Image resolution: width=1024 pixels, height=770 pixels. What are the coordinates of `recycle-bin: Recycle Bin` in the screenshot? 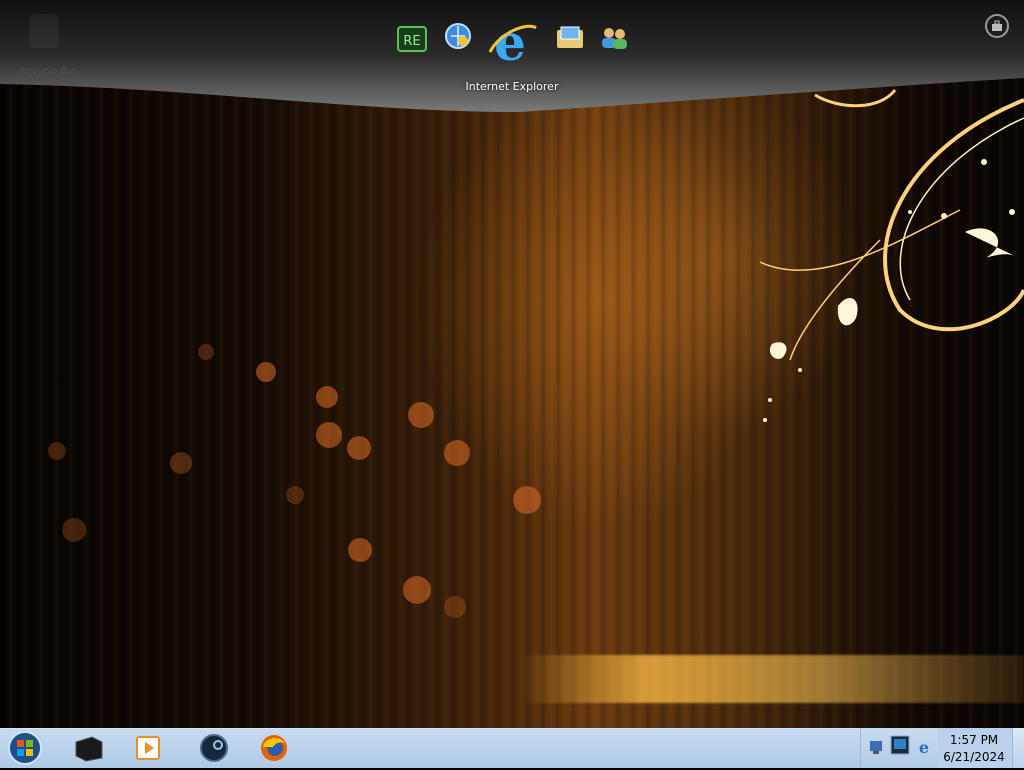 It's located at (44, 42).